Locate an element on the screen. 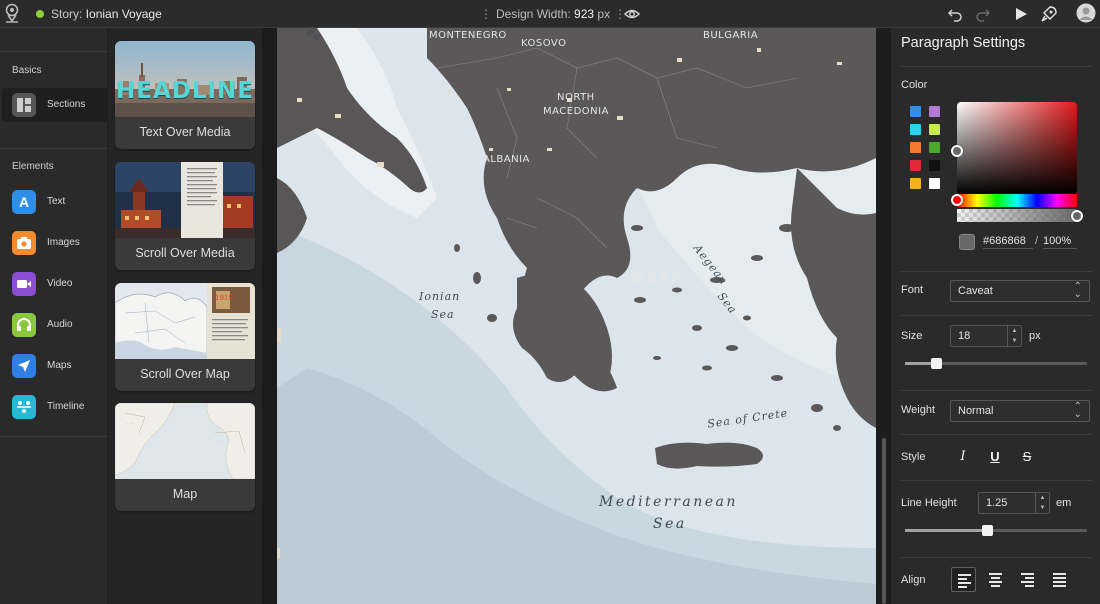 Image resolution: width=1100 pixels, height=604 pixels. card-caption: Text Over Media is located at coordinates (185, 132).